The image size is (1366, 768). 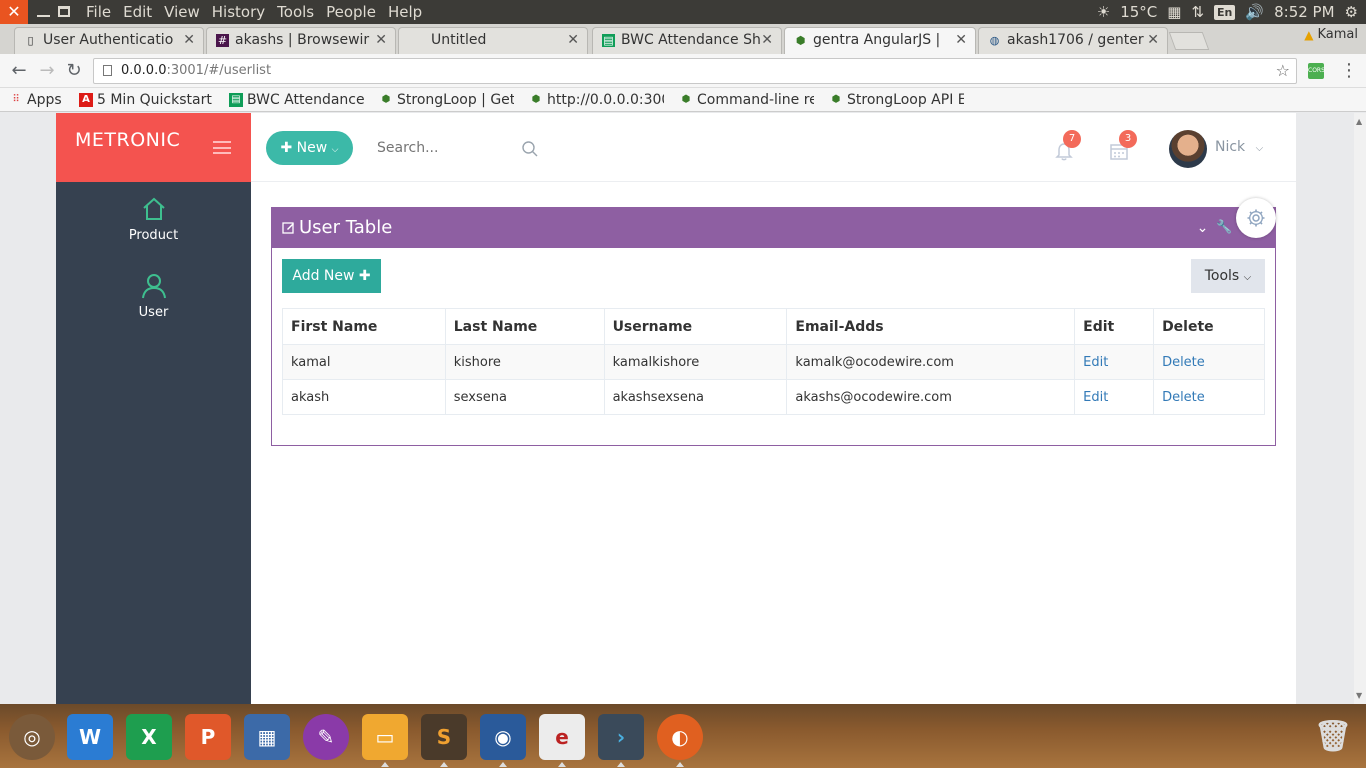 I want to click on bookmark-label: http://0.0.0.0:300, so click(x=605, y=100).